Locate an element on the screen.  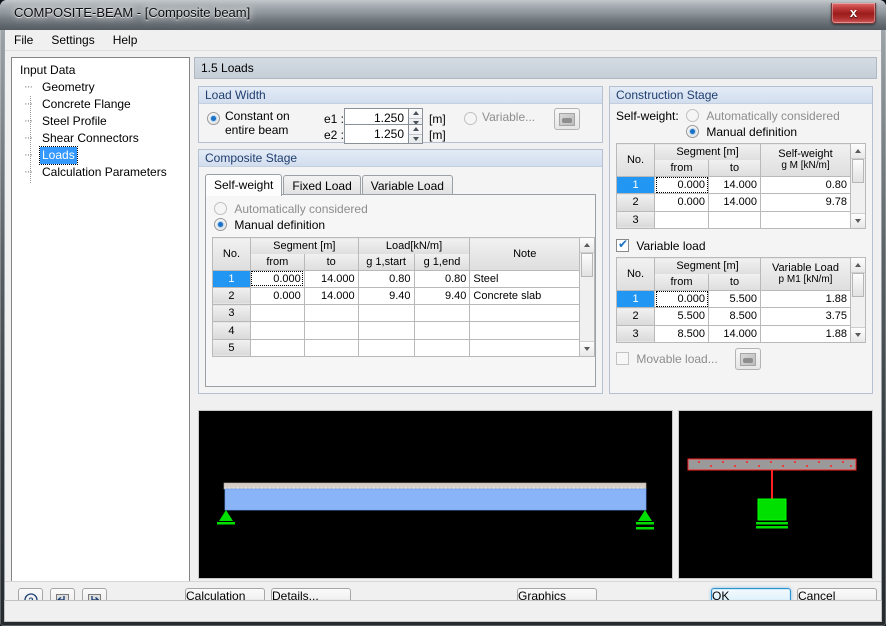
variable-radio is located at coordinates (470, 118).